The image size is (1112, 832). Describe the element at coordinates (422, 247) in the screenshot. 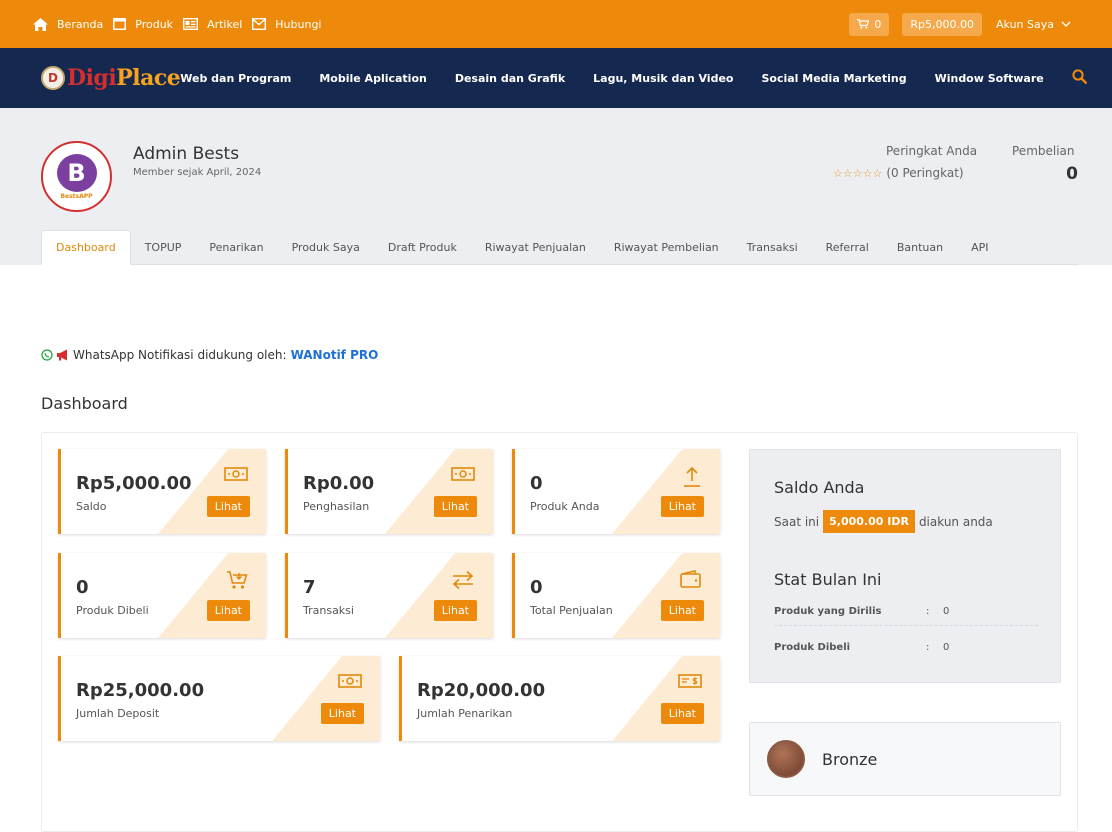

I see `tab-draft-produk: Draft Produk` at that location.